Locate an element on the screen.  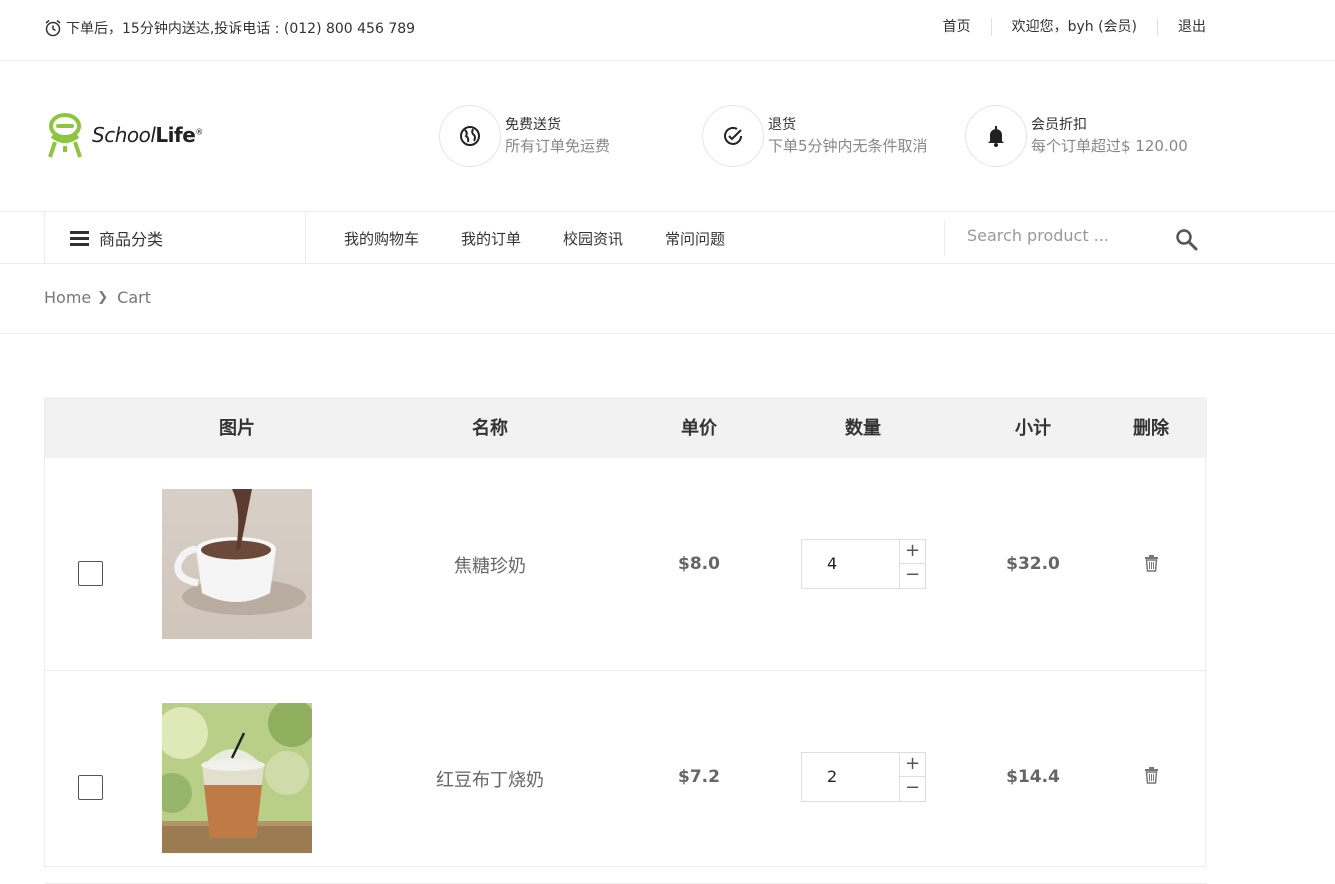
logo-mascot-icon is located at coordinates (65, 135).